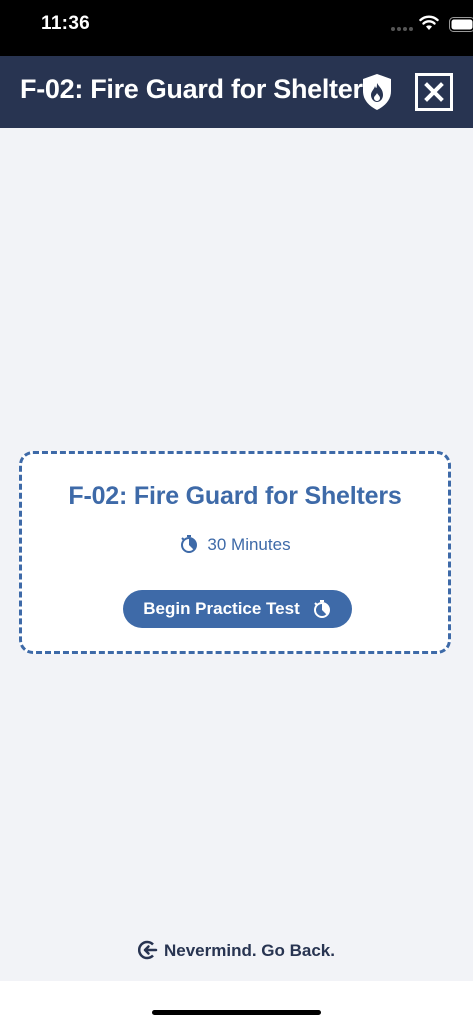  I want to click on status-time: 11:36, so click(66, 23).